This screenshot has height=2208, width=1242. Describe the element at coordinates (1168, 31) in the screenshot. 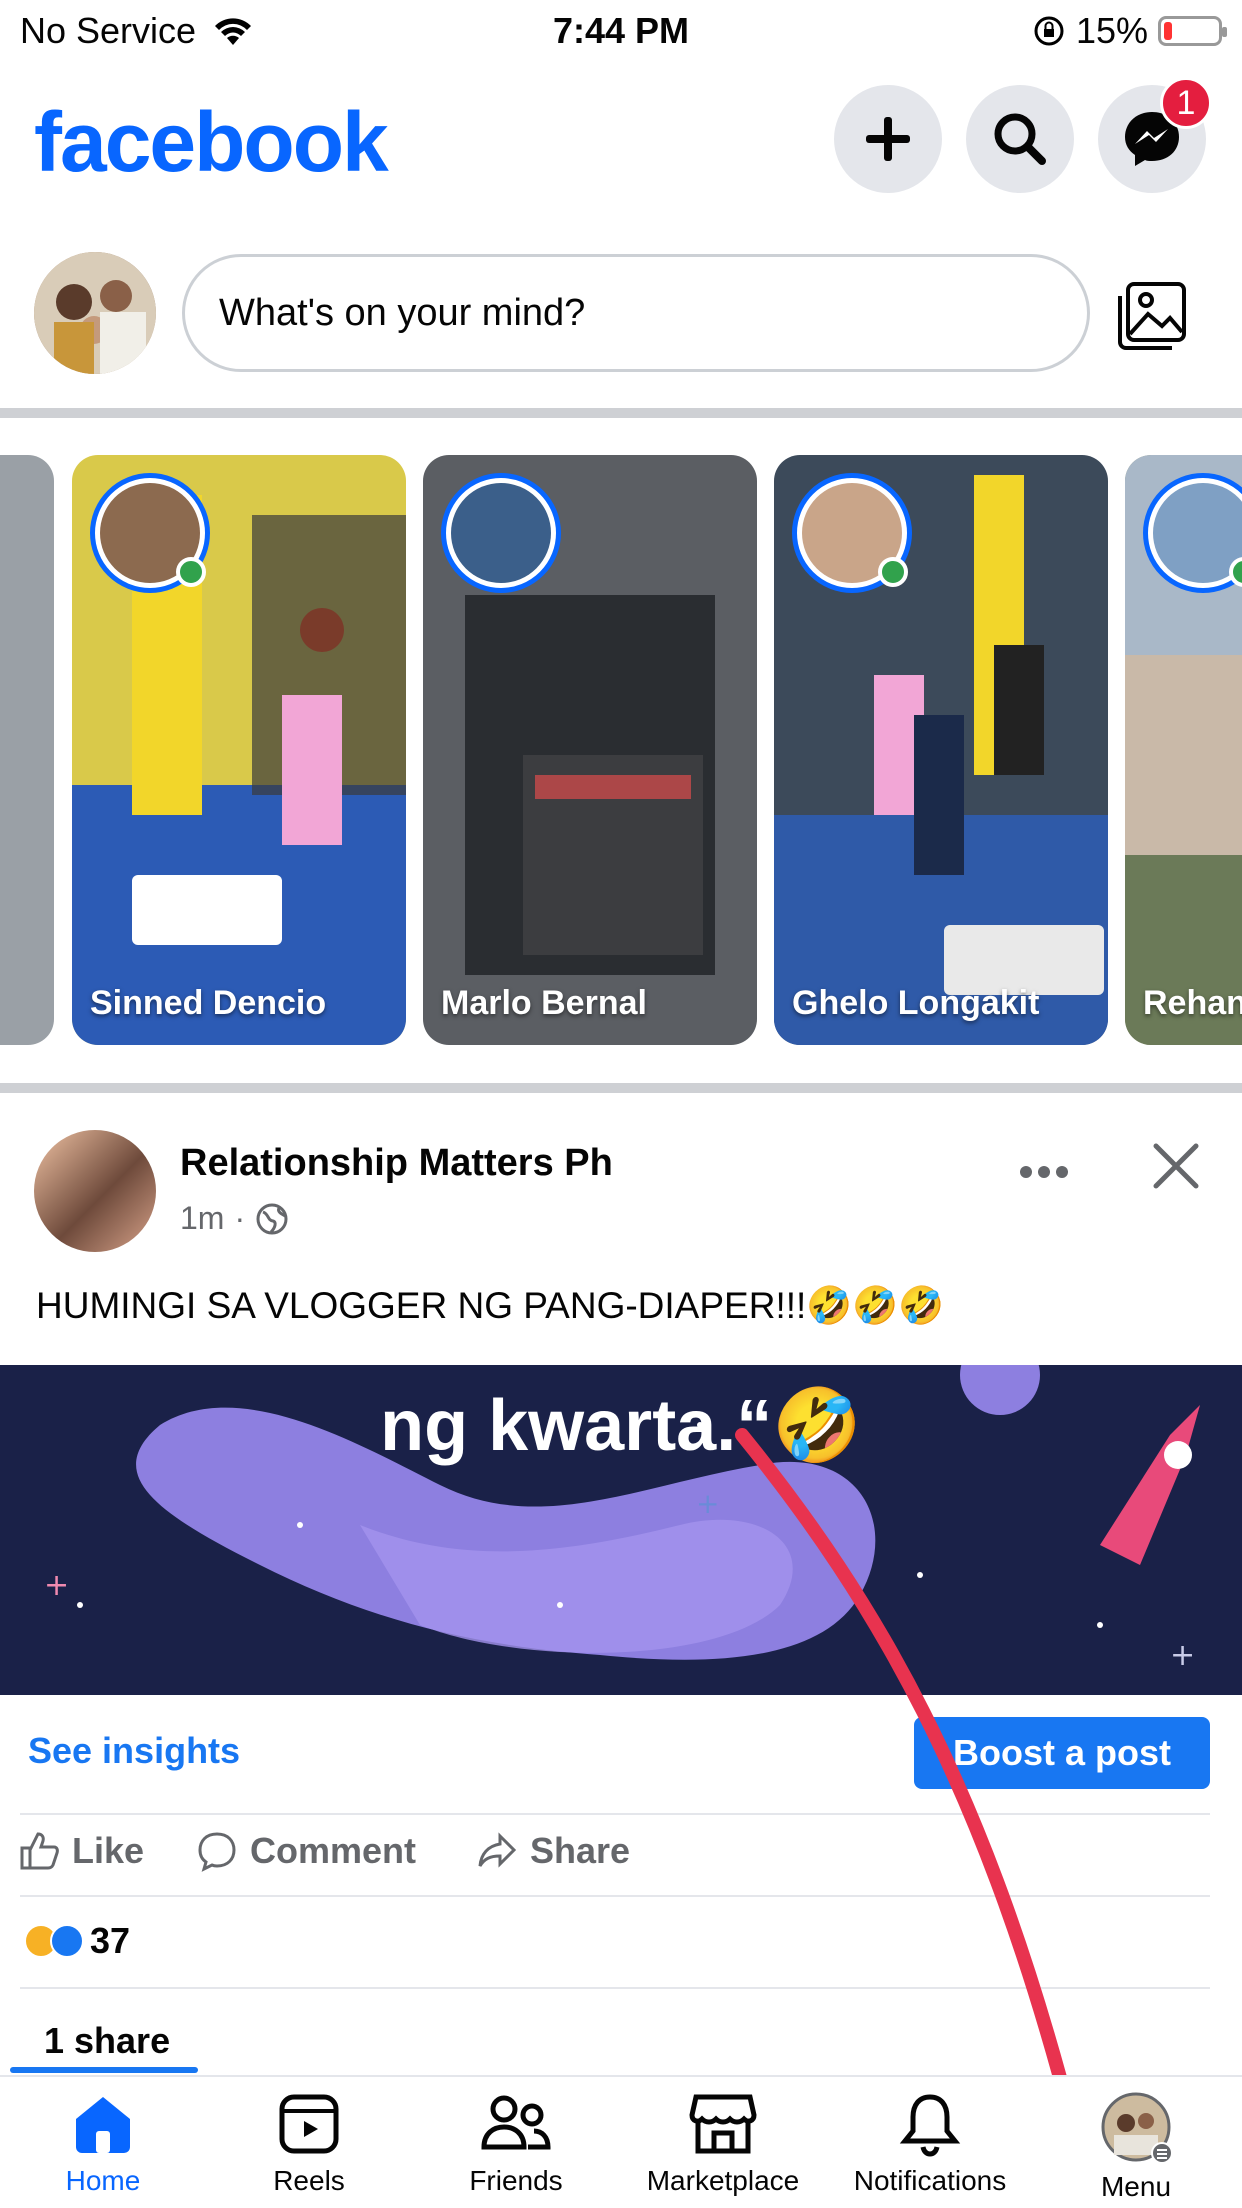

I see `battery-level` at that location.